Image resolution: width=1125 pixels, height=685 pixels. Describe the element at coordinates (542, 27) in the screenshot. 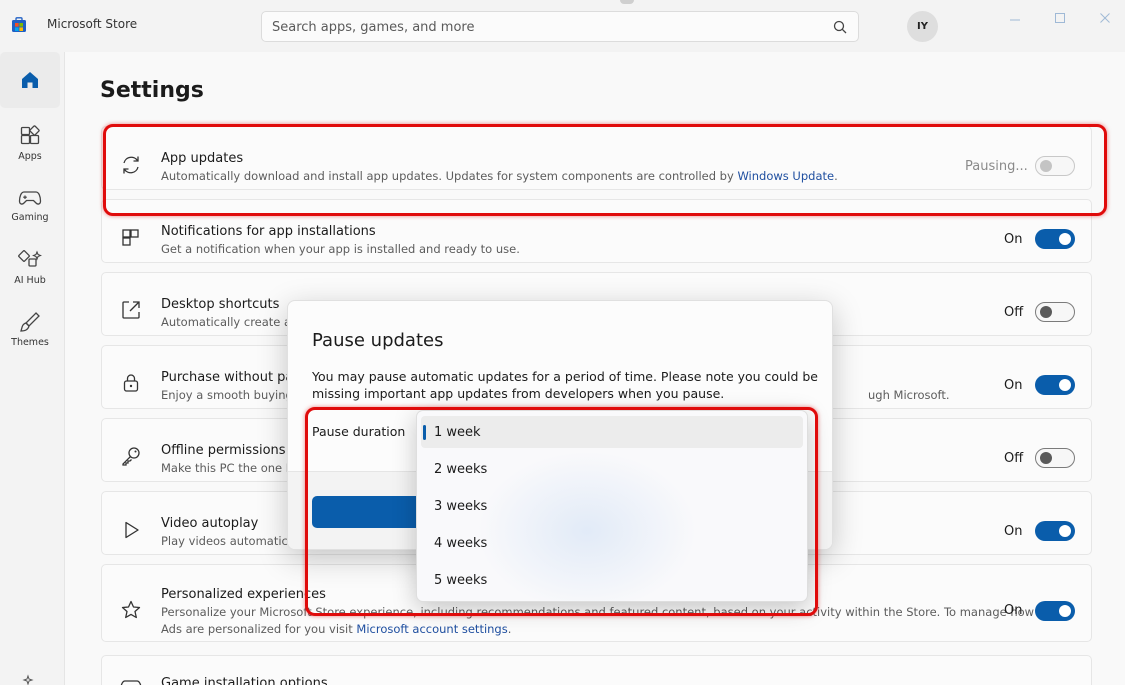

I see `search-input` at that location.